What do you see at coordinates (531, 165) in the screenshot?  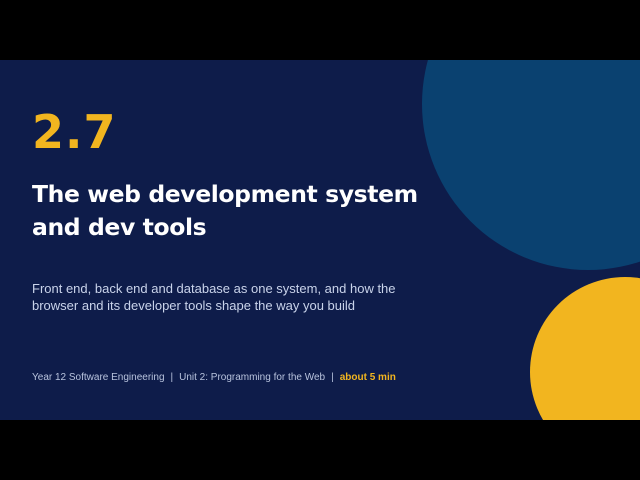 I see `decorative-blue-circle` at bounding box center [531, 165].